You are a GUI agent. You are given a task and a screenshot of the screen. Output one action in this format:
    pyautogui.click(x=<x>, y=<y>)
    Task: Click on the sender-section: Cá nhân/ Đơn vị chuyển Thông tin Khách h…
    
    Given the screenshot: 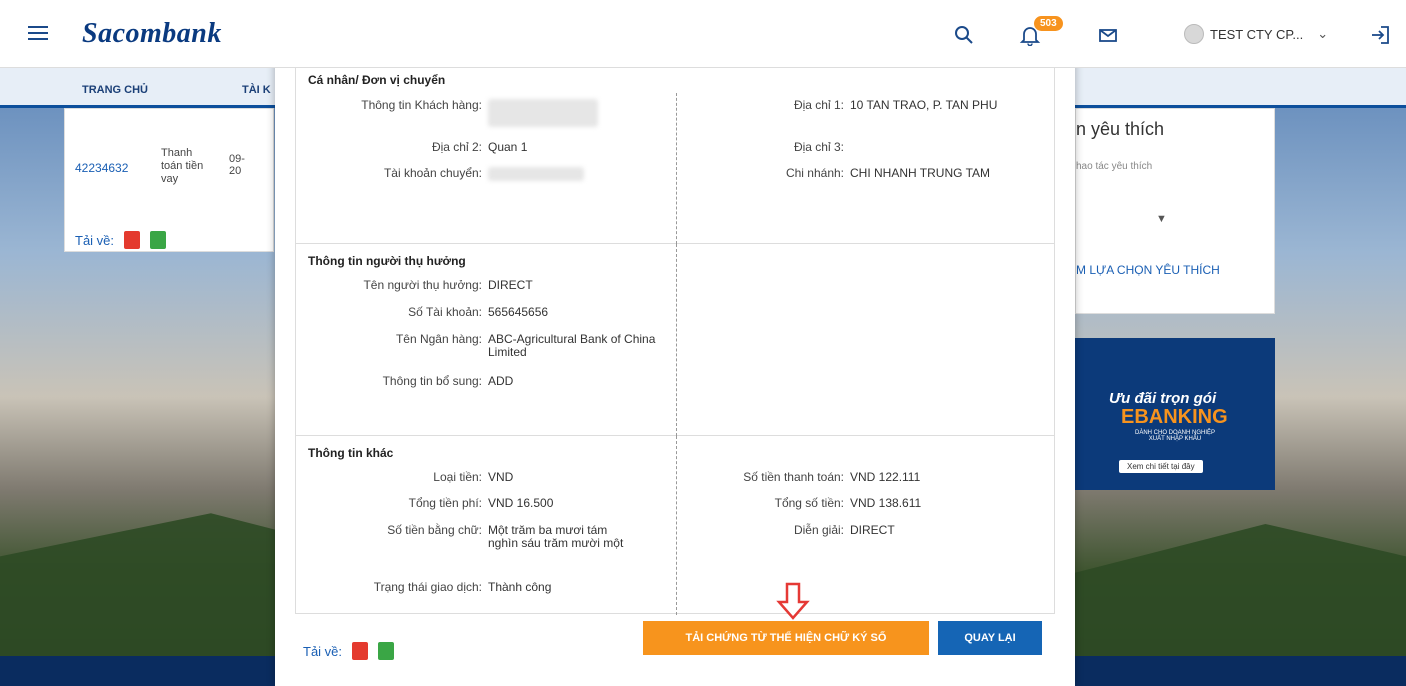 What is the action you would take?
    pyautogui.click(x=675, y=153)
    